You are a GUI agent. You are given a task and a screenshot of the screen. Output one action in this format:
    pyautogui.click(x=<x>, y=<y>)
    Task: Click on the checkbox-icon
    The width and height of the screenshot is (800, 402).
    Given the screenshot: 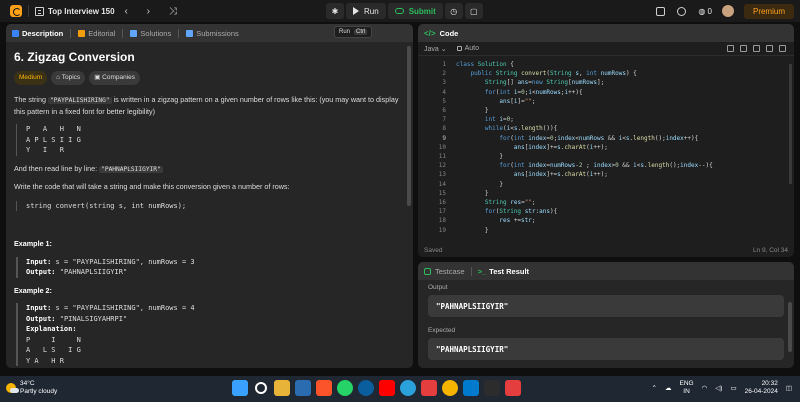 What is the action you would take?
    pyautogui.click(x=427, y=271)
    